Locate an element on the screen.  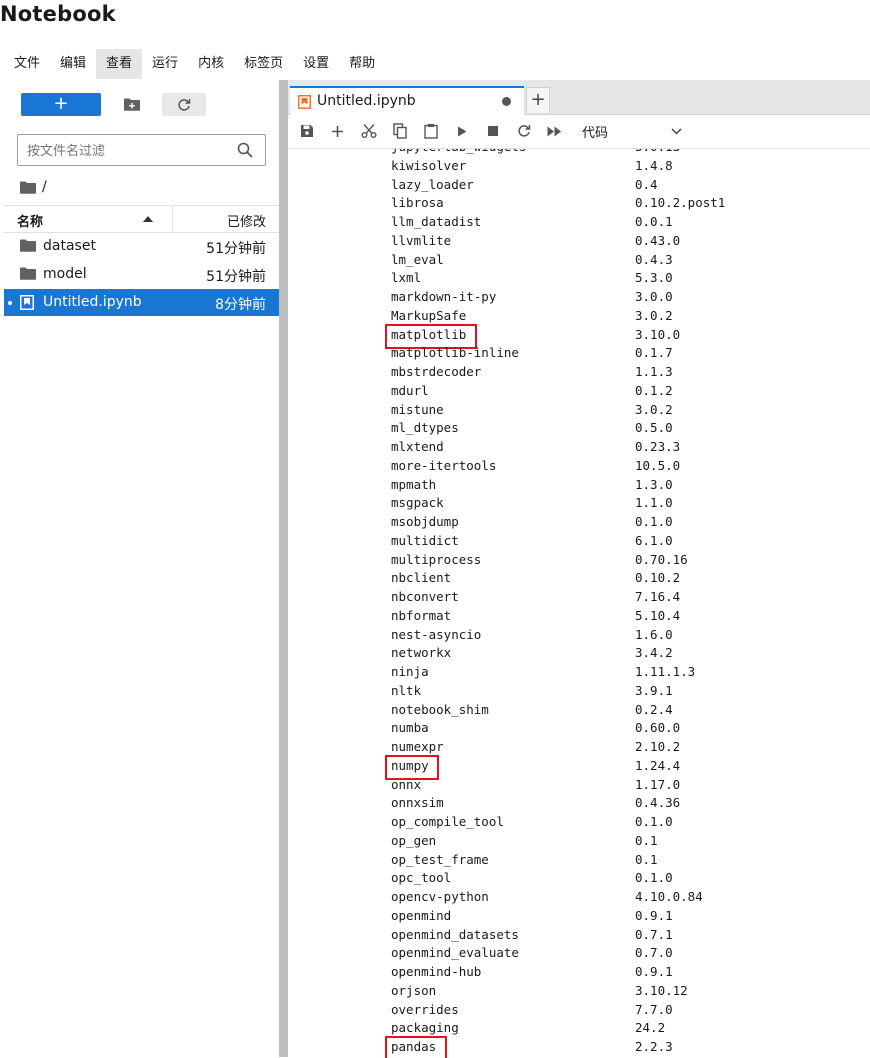
refresh-button is located at coordinates (184, 104).